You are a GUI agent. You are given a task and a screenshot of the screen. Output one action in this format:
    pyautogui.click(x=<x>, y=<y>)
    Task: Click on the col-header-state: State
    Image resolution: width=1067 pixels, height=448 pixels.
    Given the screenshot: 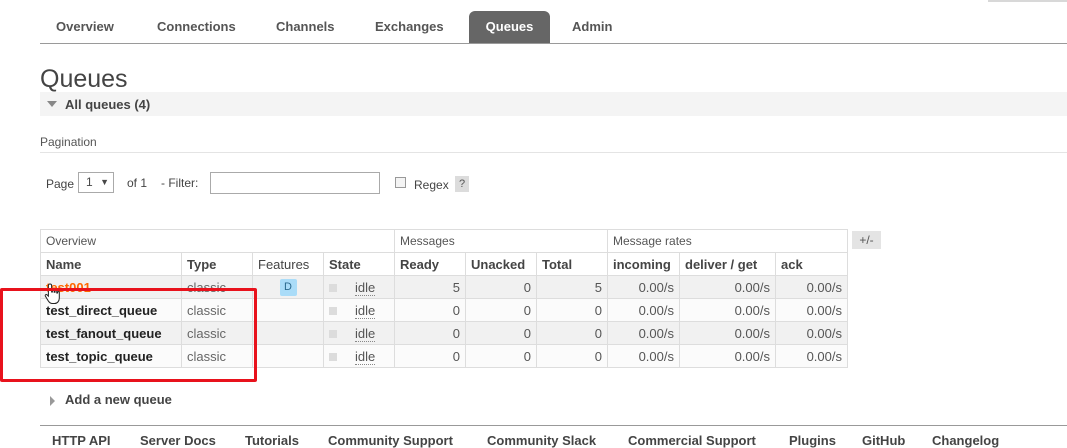 What is the action you would take?
    pyautogui.click(x=359, y=264)
    